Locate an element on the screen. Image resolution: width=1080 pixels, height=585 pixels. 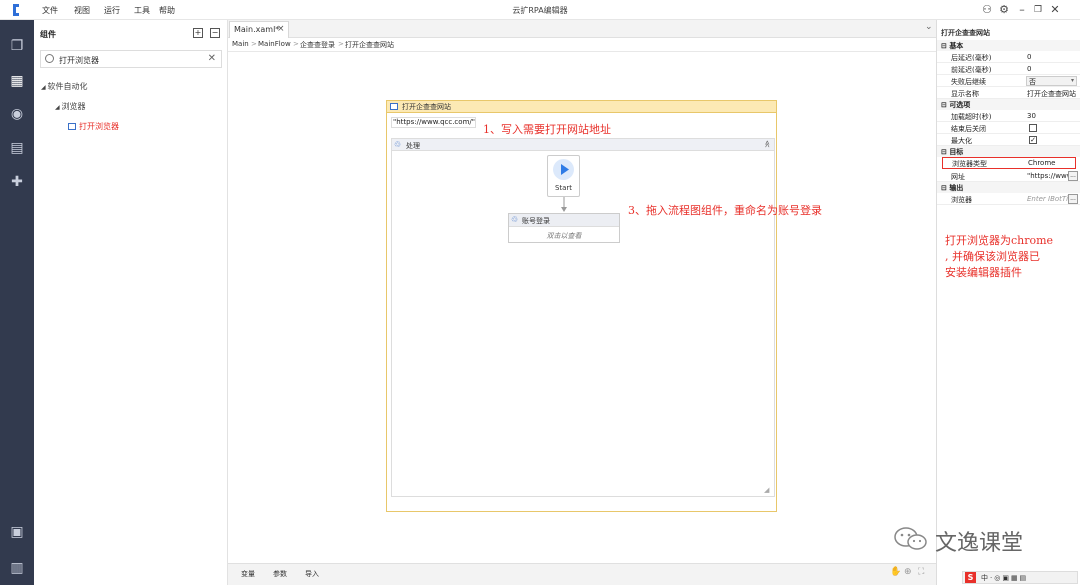
browser-activity-icon is located at coordinates (394, 106).